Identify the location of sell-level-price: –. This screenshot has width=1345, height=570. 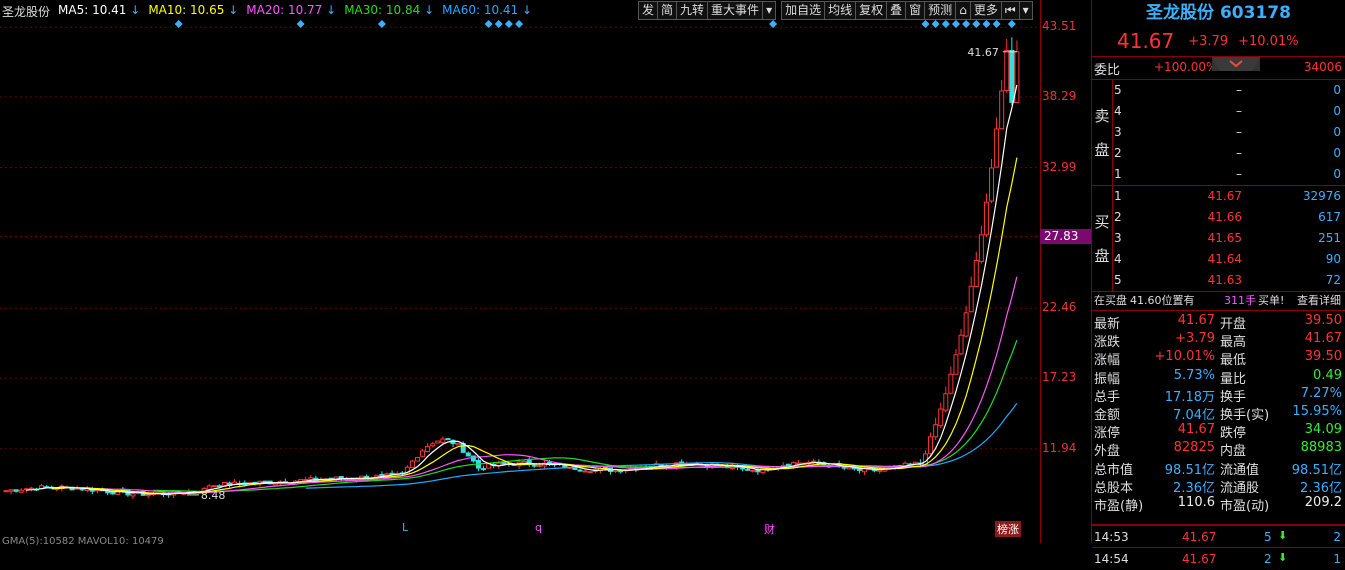
(1239, 90).